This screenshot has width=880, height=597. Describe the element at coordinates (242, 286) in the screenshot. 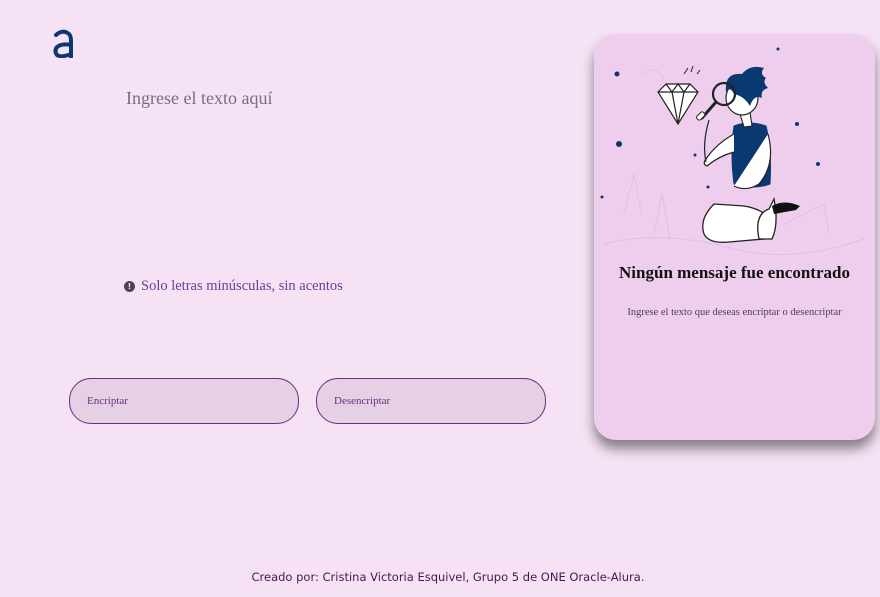

I see `hint-text: Solo letras minúsculas, sin acentos` at that location.